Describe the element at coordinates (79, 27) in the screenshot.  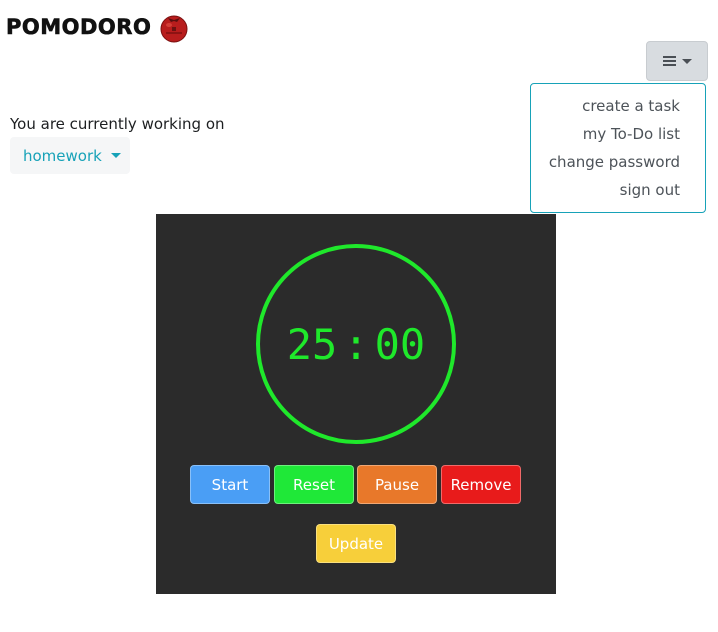
I see `brand-title: POMODORO` at that location.